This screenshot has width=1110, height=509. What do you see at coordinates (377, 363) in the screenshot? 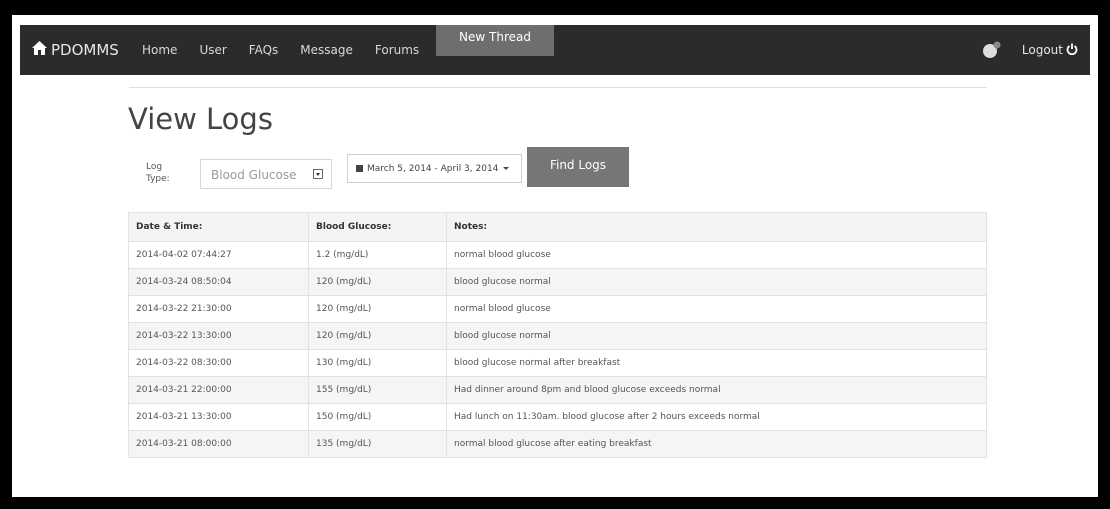
I see `cell-blood-glucose: 130 (mg/dL)` at bounding box center [377, 363].